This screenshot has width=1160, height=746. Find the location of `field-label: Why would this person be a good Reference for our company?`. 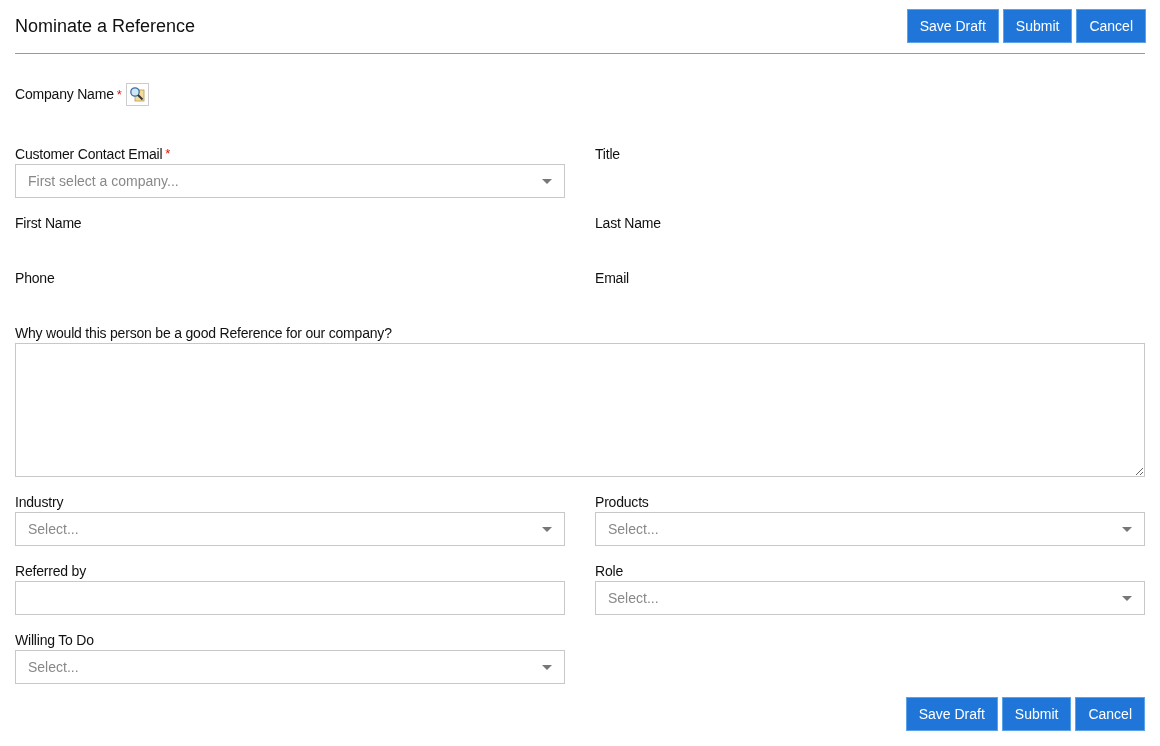

field-label: Why would this person be a good Reference for our company? is located at coordinates (203, 333).